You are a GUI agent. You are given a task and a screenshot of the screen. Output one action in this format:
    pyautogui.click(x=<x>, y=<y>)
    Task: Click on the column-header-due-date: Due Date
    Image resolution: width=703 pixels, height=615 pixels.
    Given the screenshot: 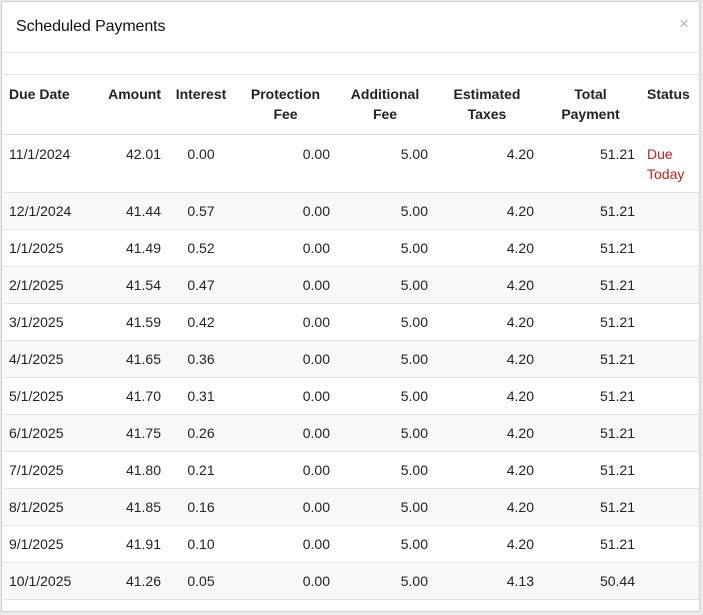 What is the action you would take?
    pyautogui.click(x=49, y=104)
    